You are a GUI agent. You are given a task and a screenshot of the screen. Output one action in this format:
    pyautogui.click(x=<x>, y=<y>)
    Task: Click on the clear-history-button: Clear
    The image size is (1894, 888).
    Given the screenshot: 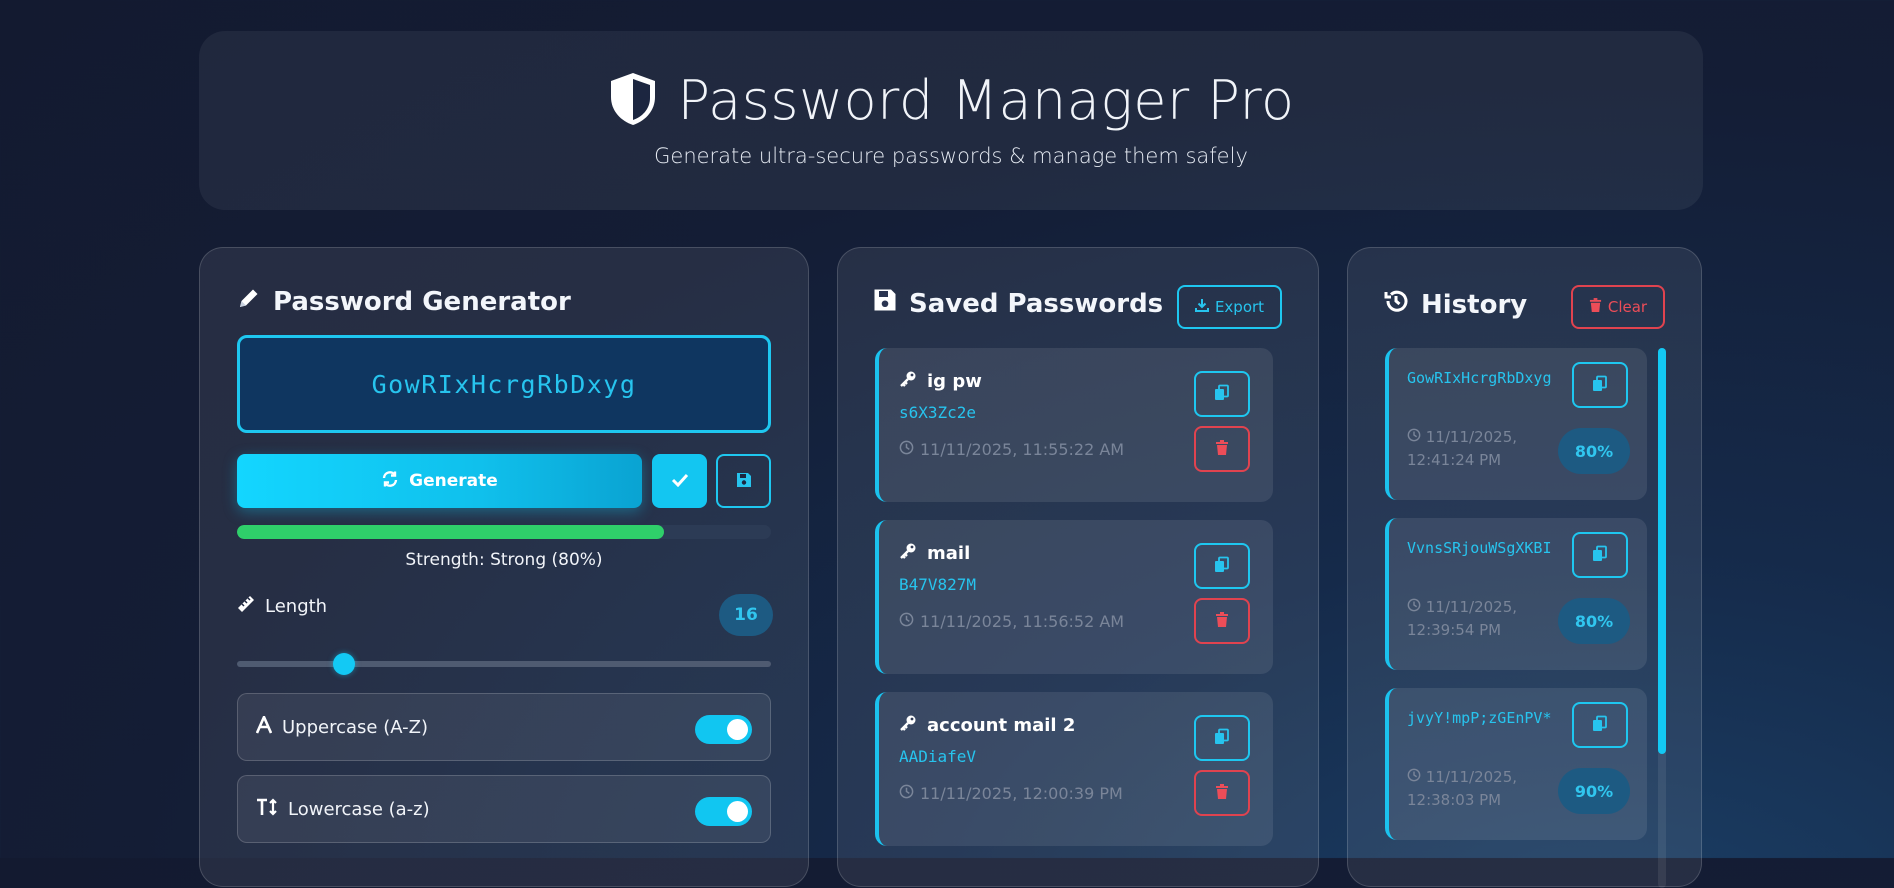 What is the action you would take?
    pyautogui.click(x=1618, y=307)
    